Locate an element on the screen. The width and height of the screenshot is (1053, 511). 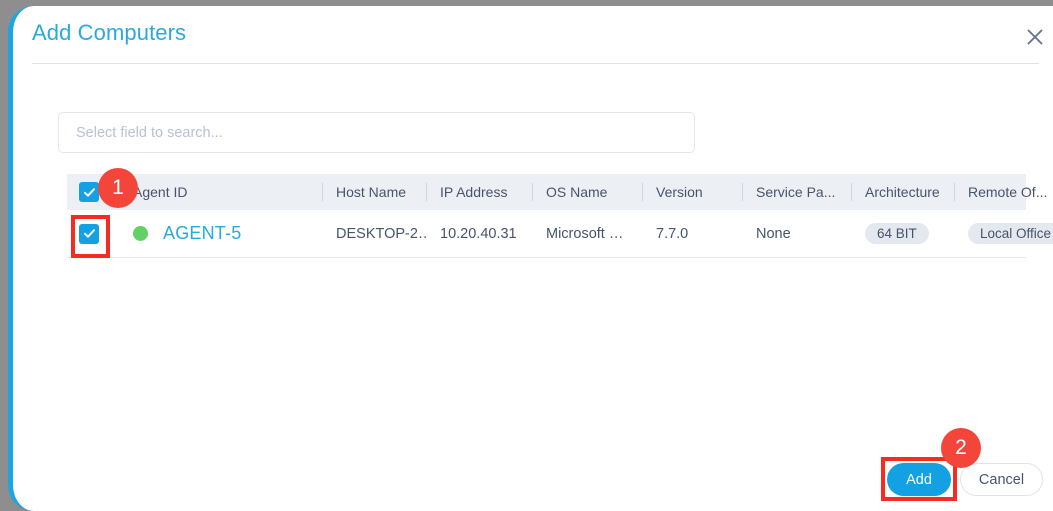
cancel-button: Cancel is located at coordinates (1001, 479).